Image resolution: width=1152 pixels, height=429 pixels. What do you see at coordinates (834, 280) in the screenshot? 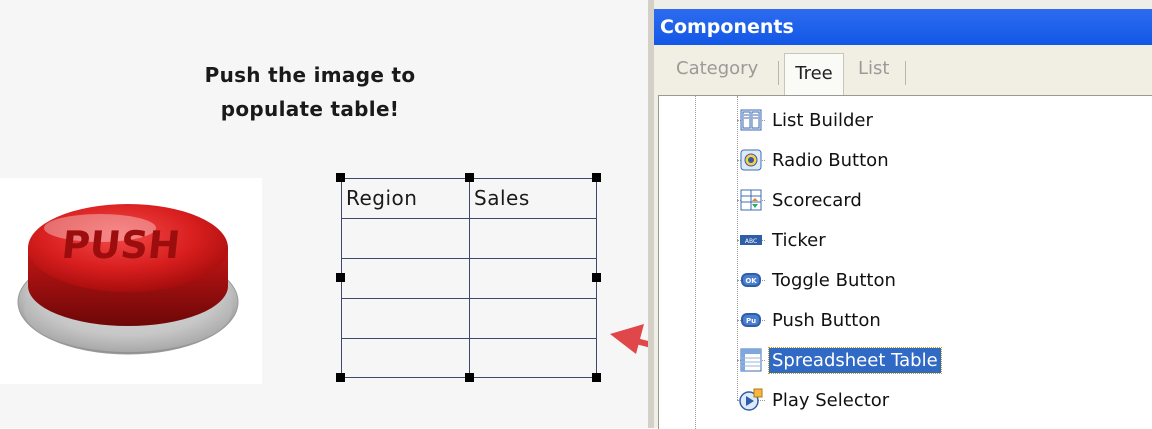
I see `tree-item-label: Toggle Button` at bounding box center [834, 280].